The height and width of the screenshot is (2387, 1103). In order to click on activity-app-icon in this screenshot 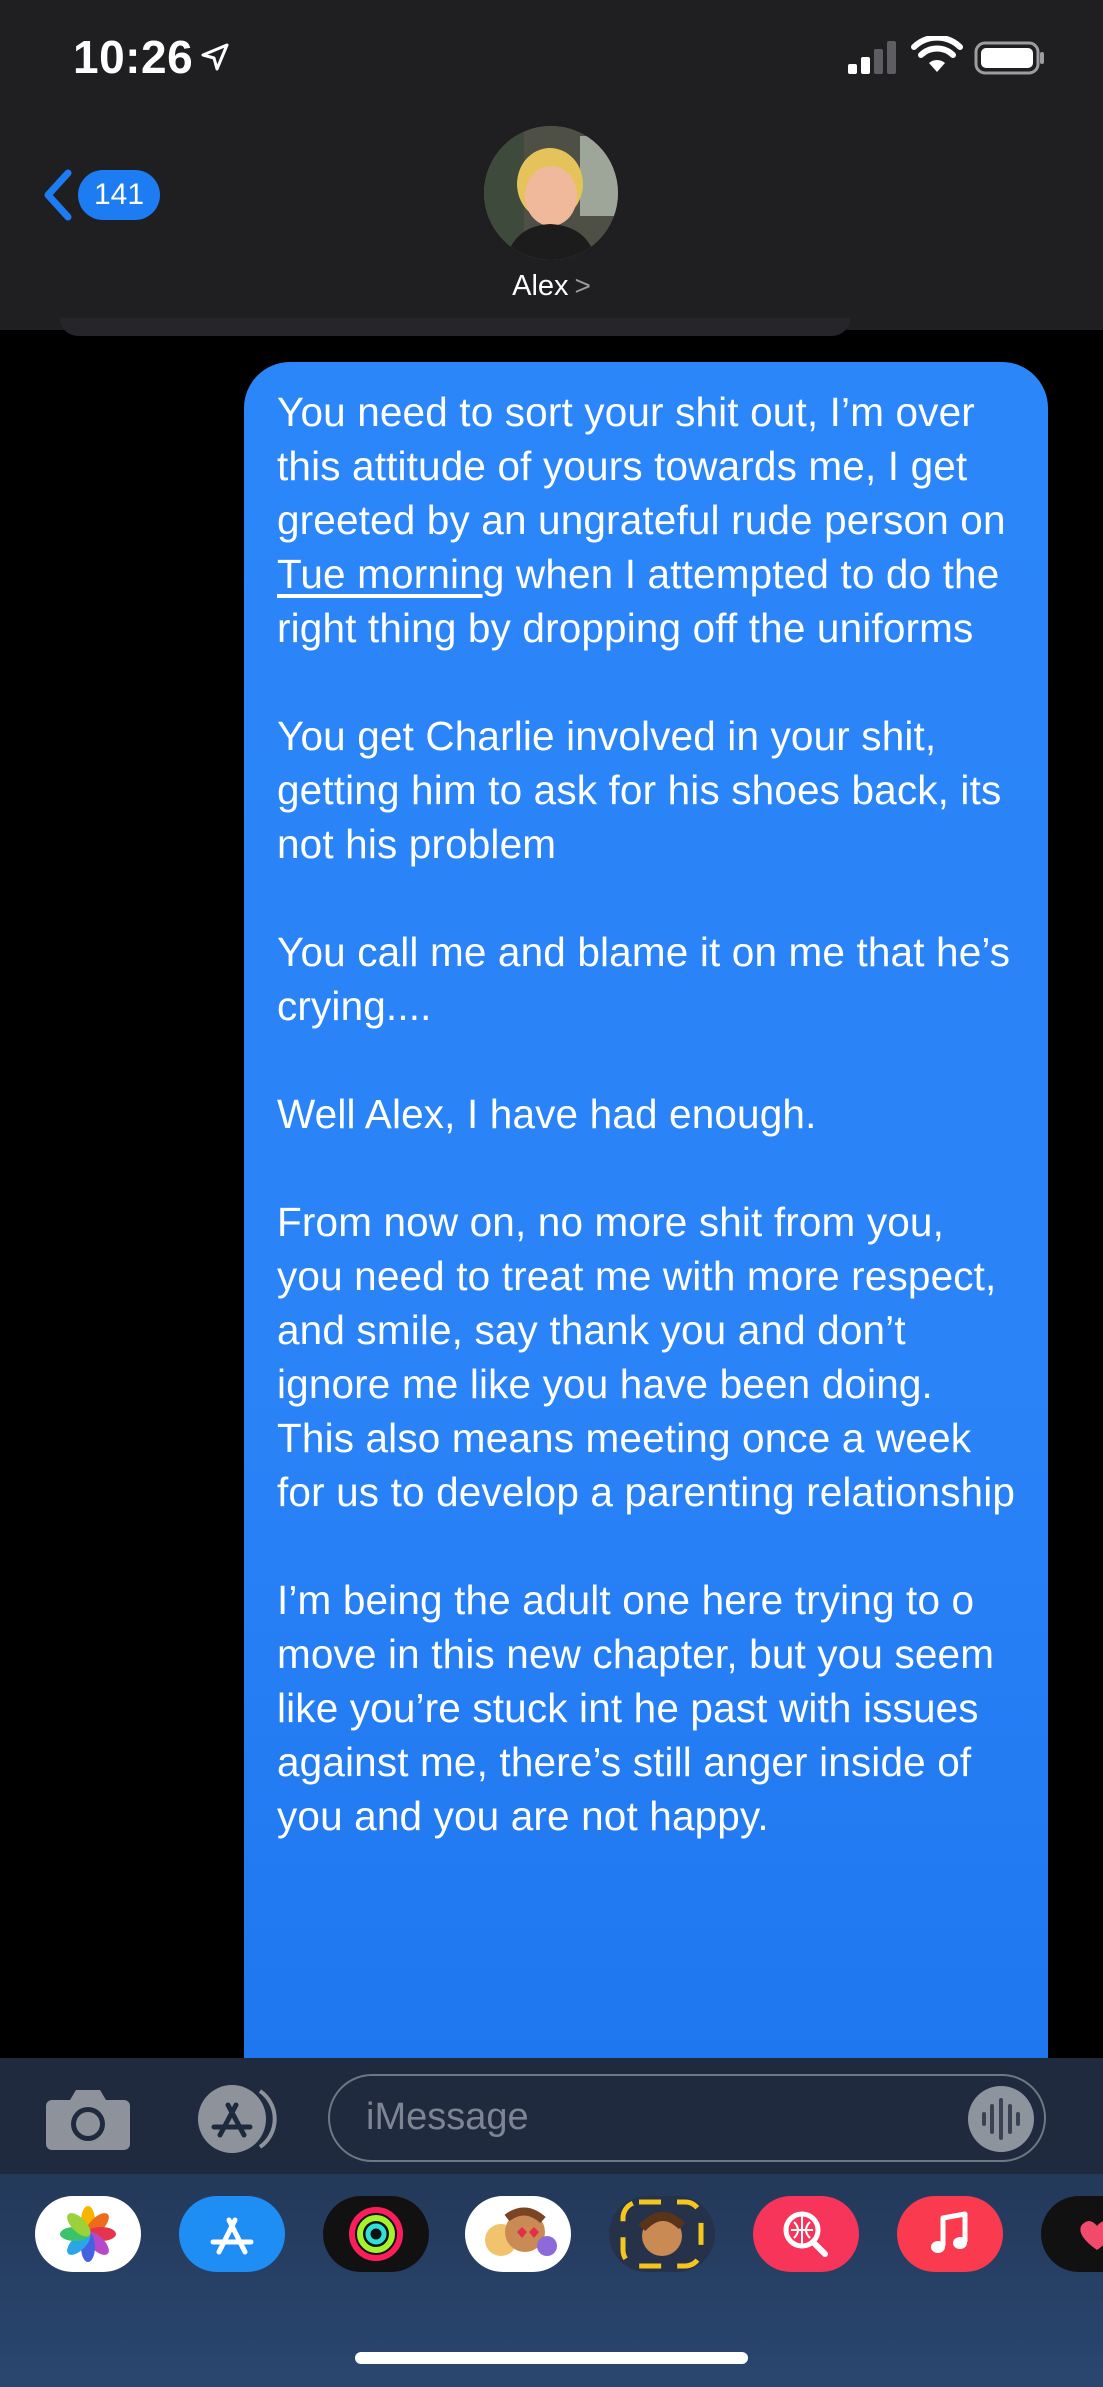, I will do `click(376, 2234)`.